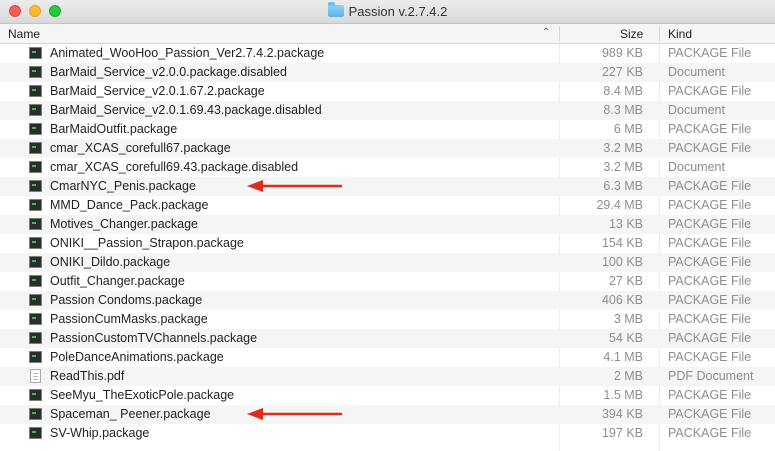  I want to click on file-size: 394 KB, so click(622, 414).